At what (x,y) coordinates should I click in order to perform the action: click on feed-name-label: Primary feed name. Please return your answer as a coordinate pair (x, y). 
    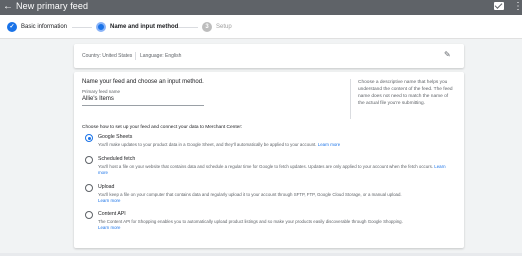
    Looking at the image, I should click on (101, 91).